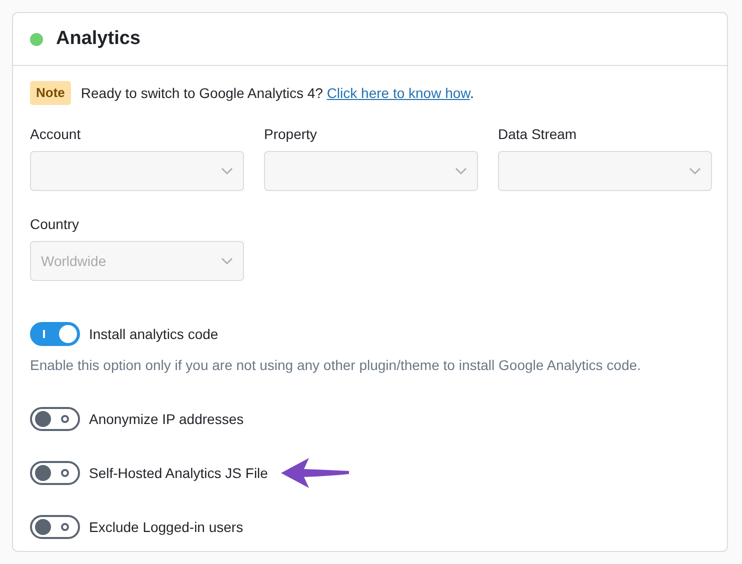 This screenshot has width=742, height=564. Describe the element at coordinates (277, 93) in the screenshot. I see `note-text: Ready to switch to Google Analytics 4? Click here to know how.` at that location.